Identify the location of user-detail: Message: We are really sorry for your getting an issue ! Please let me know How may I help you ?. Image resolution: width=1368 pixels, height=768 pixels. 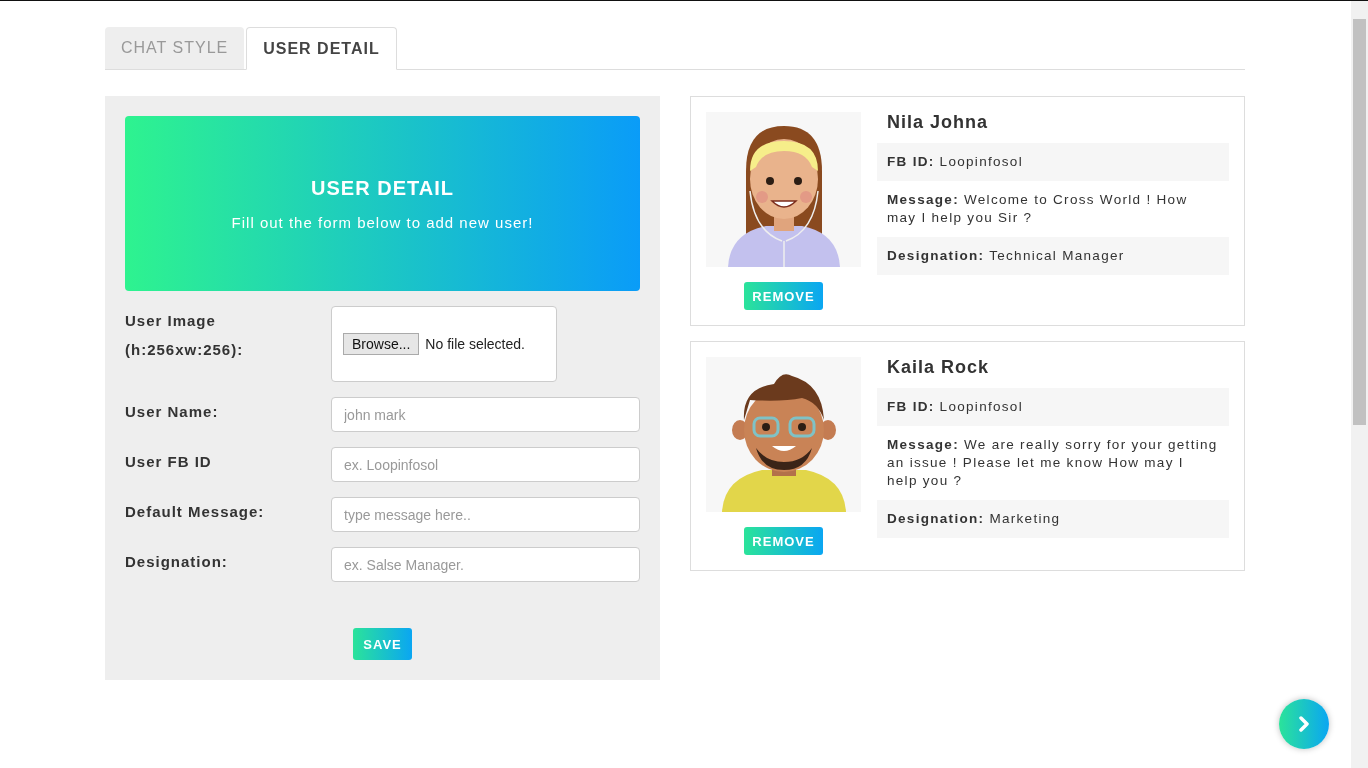
(1052, 463).